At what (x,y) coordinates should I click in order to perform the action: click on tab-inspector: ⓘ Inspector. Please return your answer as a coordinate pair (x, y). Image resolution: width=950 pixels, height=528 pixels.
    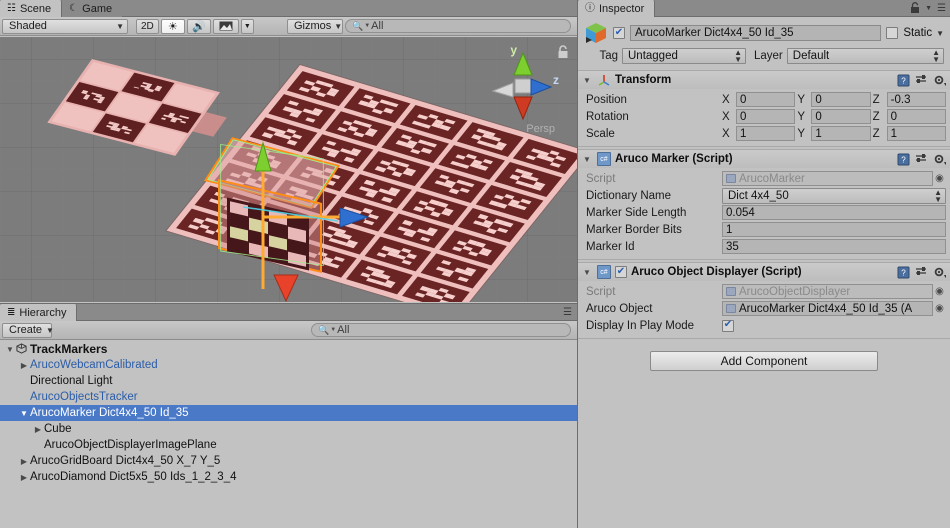
    Looking at the image, I should click on (617, 8).